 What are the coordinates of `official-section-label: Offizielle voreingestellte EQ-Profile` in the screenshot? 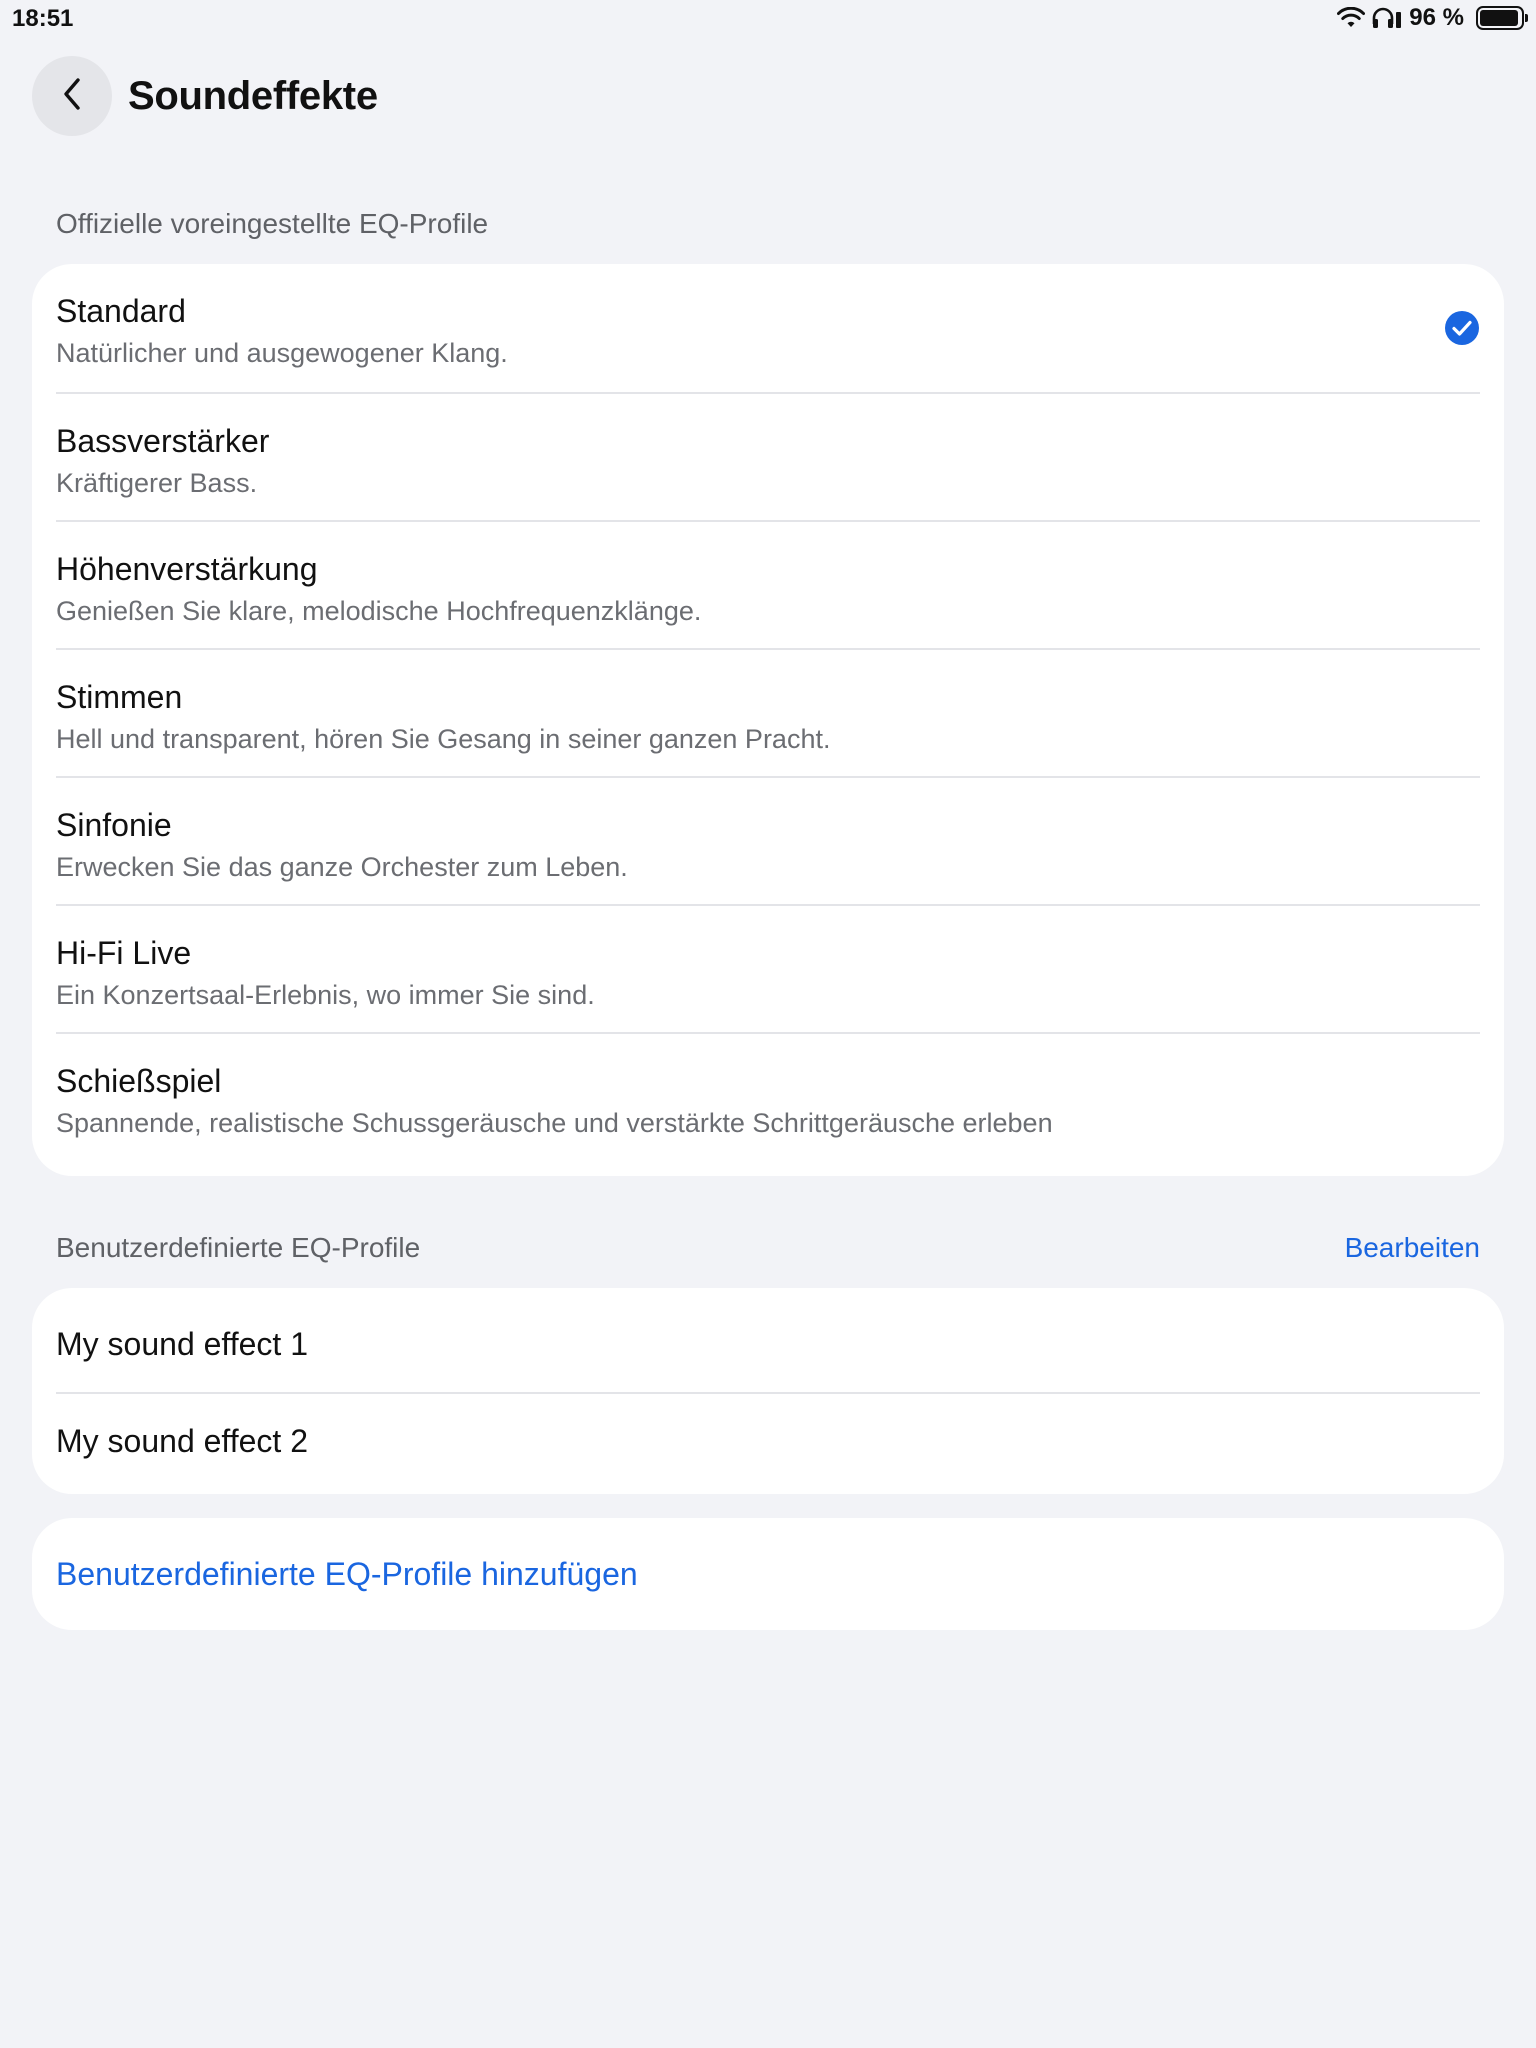 It's located at (272, 223).